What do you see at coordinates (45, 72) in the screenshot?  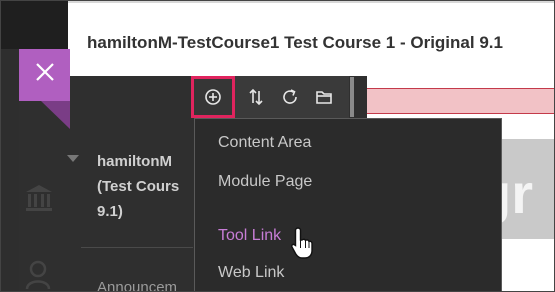 I see `close-icon` at bounding box center [45, 72].